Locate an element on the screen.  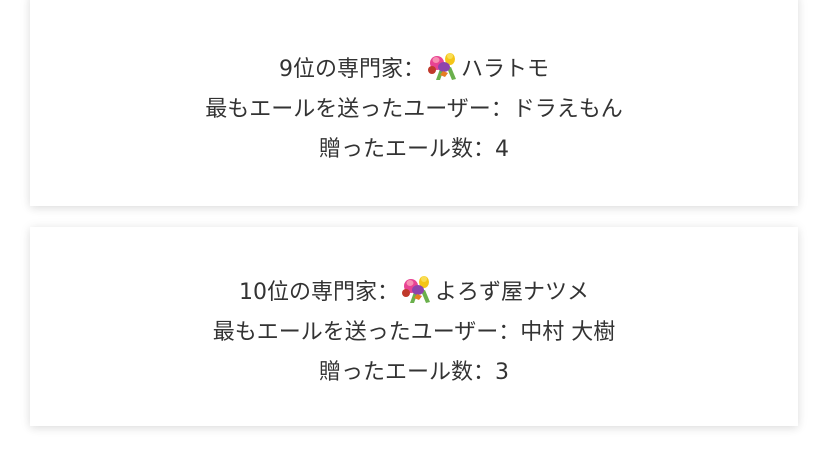
top-supporter-line: 最もエールを送ったユーザー：中村 大樹 is located at coordinates (414, 333).